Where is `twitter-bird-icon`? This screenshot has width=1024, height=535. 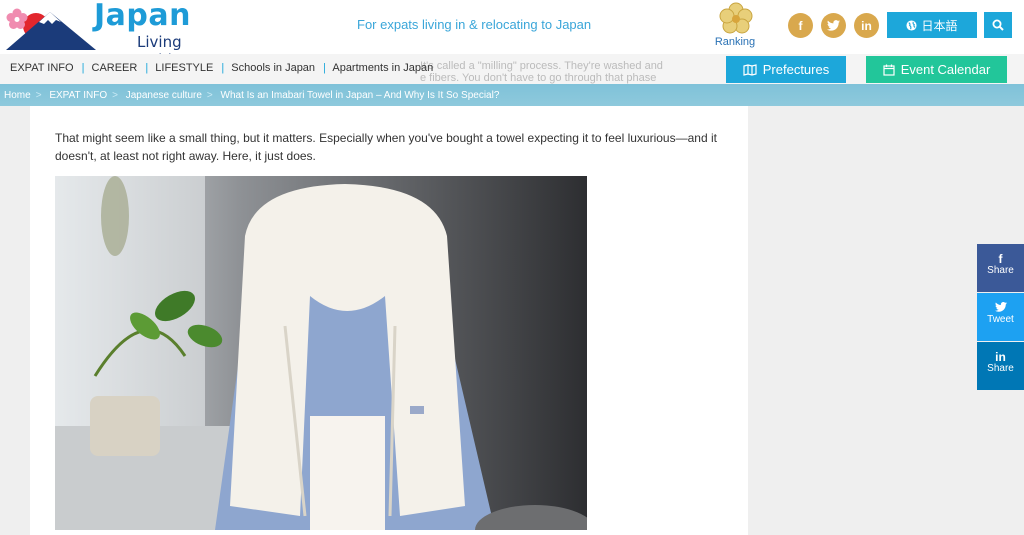 twitter-bird-icon is located at coordinates (833, 25).